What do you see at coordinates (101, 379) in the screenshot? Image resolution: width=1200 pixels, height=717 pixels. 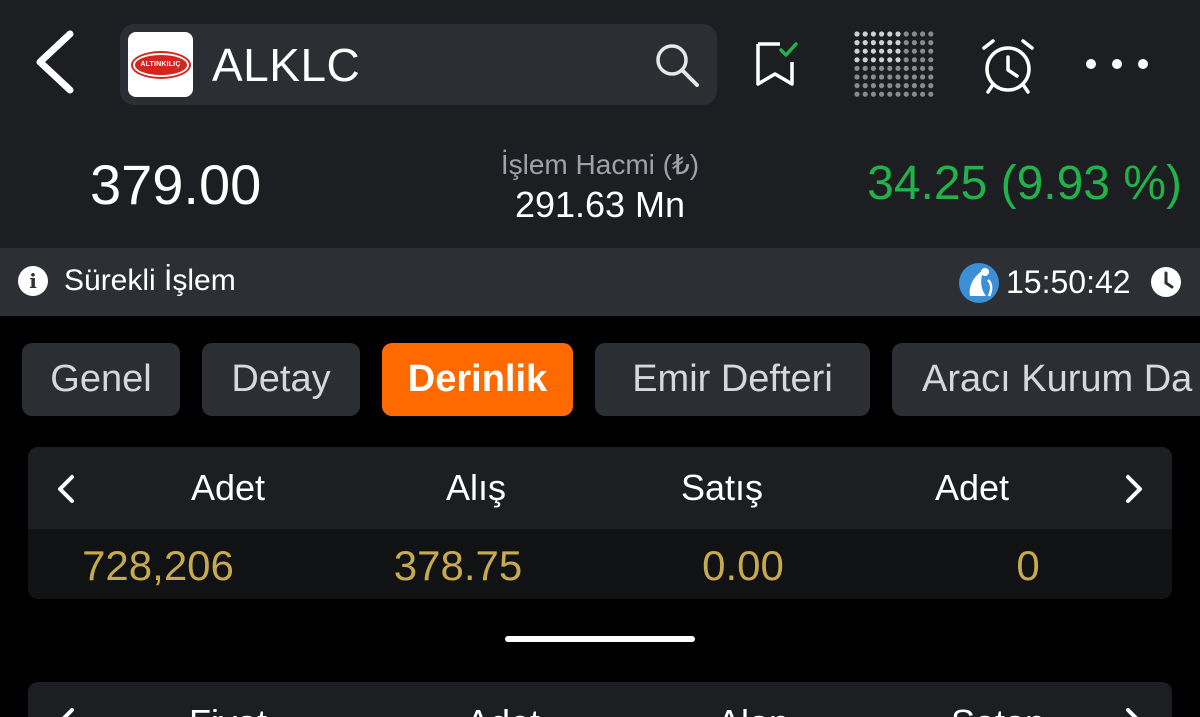 I see `tab-genel: Genel` at bounding box center [101, 379].